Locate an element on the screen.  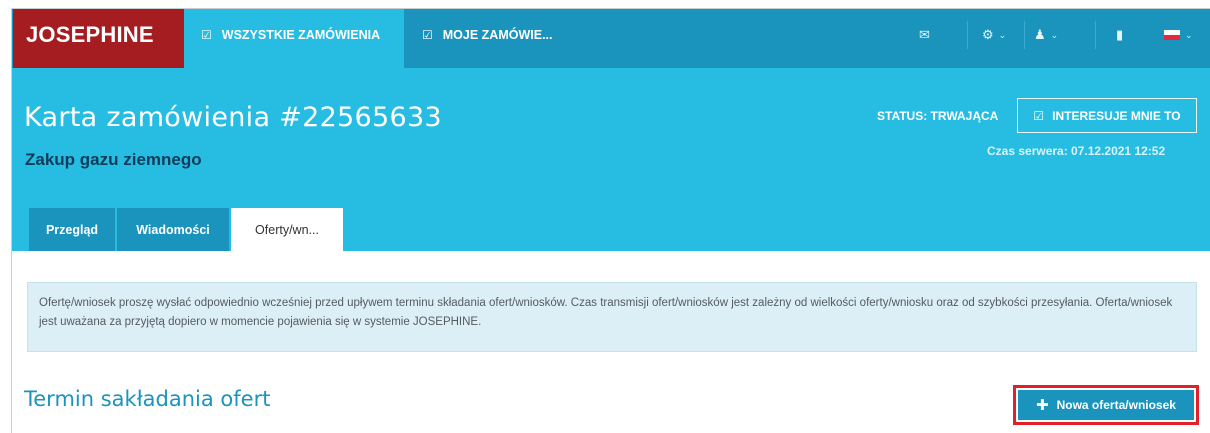
flag-pl-icon is located at coordinates (1172, 35).